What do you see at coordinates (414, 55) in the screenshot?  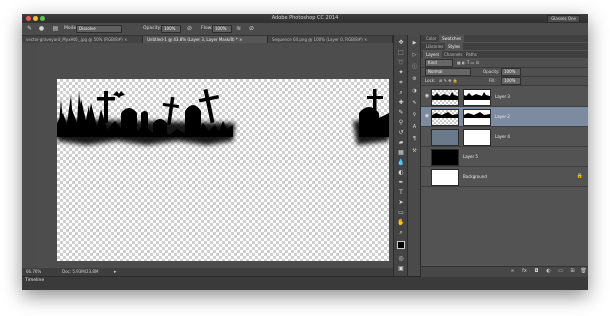 I see `actions-panel-icon: ▷` at bounding box center [414, 55].